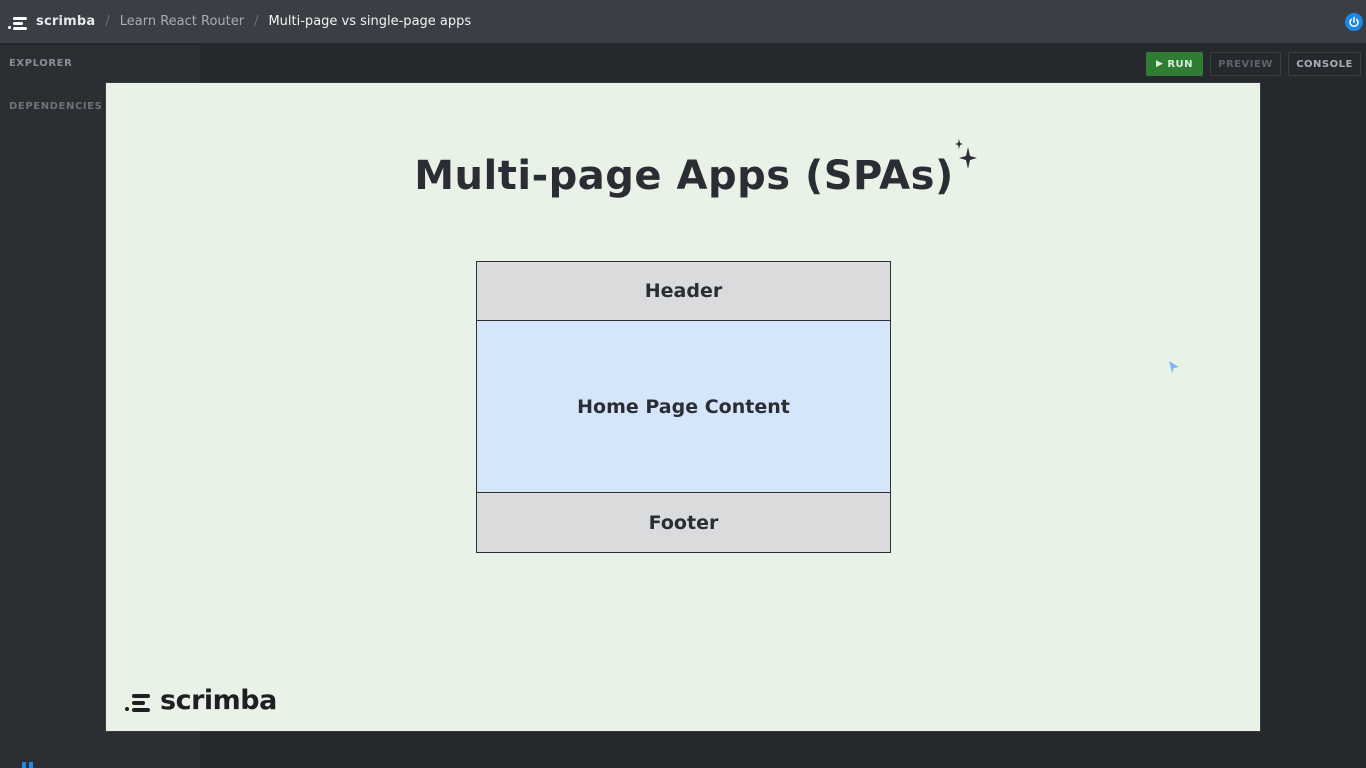  Describe the element at coordinates (1180, 64) in the screenshot. I see `run-button-label: RUN` at that location.